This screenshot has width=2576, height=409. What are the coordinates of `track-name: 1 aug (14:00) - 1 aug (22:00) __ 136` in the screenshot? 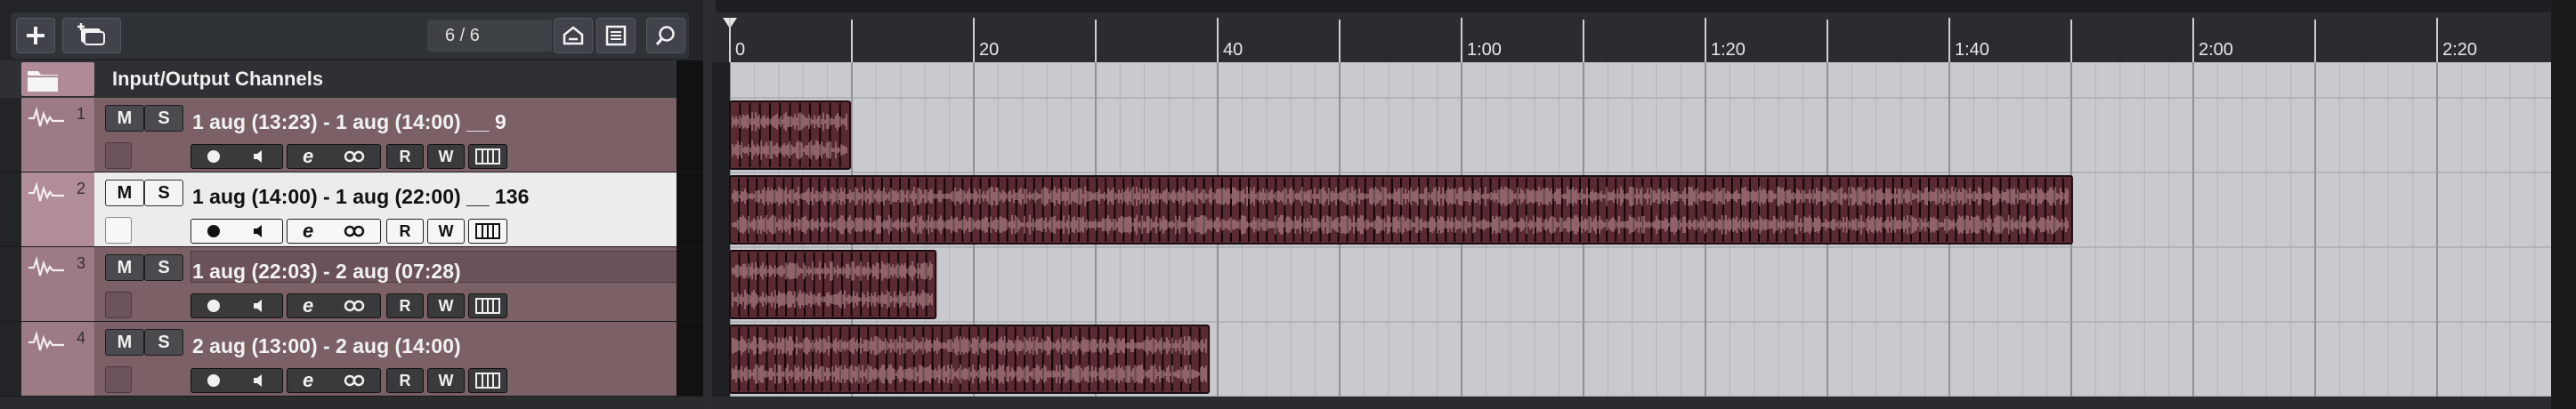 It's located at (361, 197).